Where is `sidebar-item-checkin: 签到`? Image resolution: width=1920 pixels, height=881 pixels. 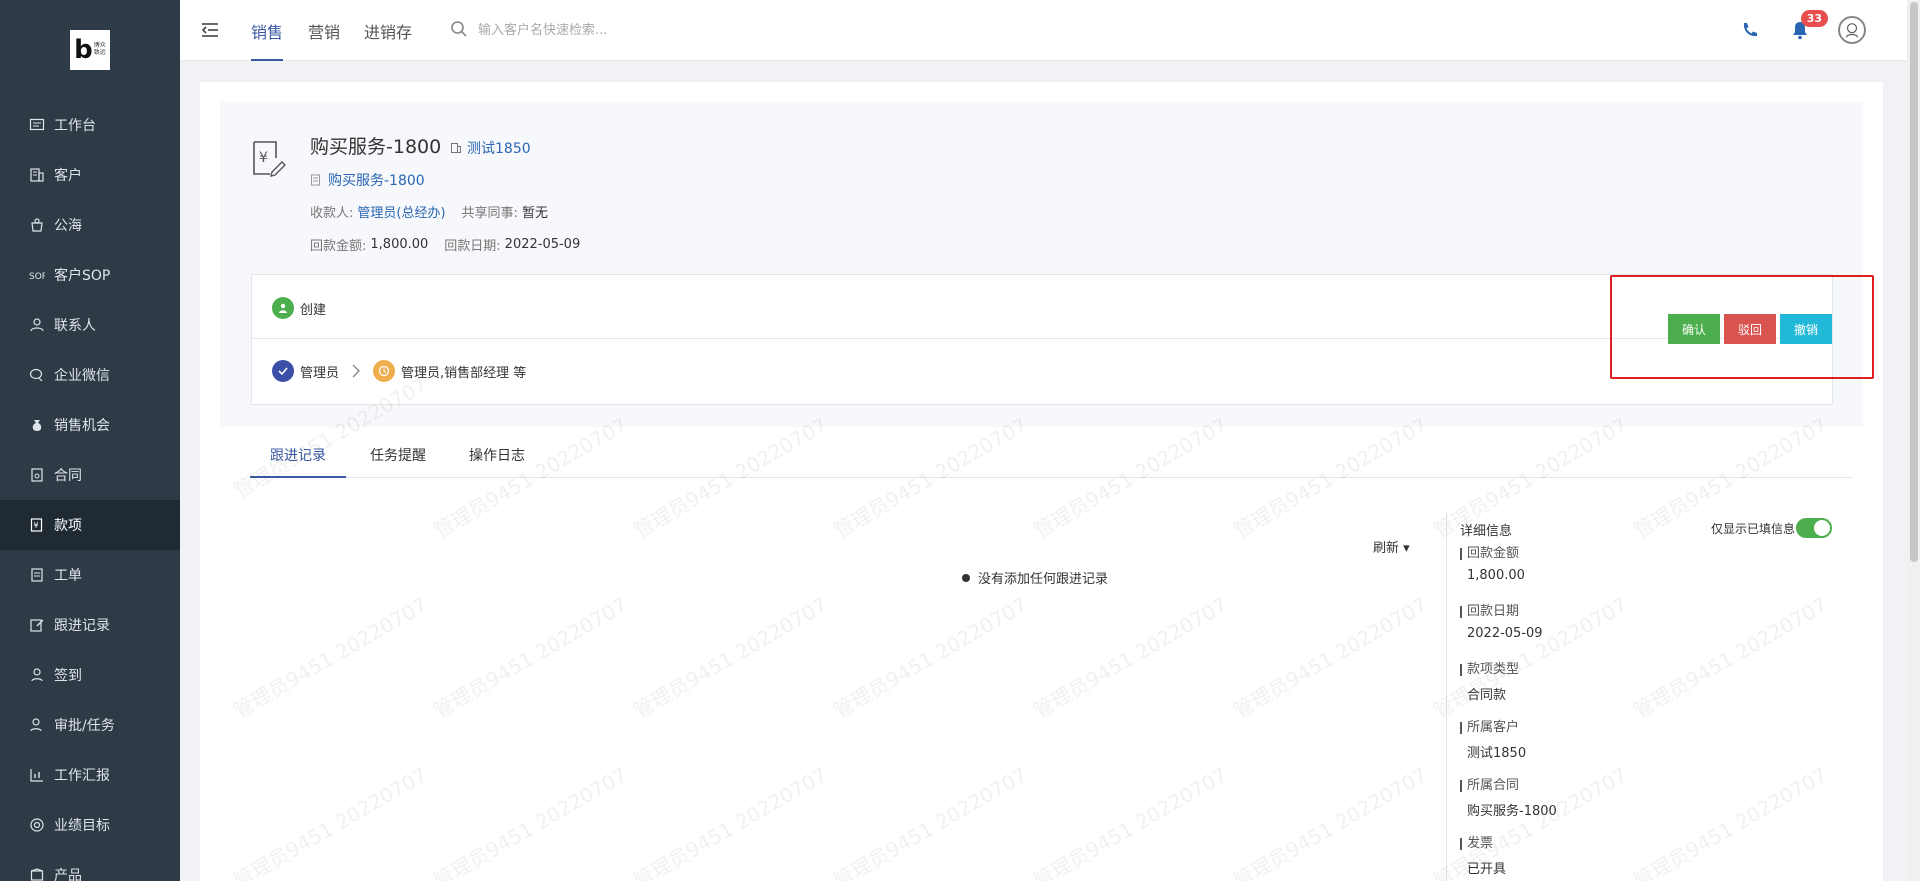 sidebar-item-checkin: 签到 is located at coordinates (90, 675).